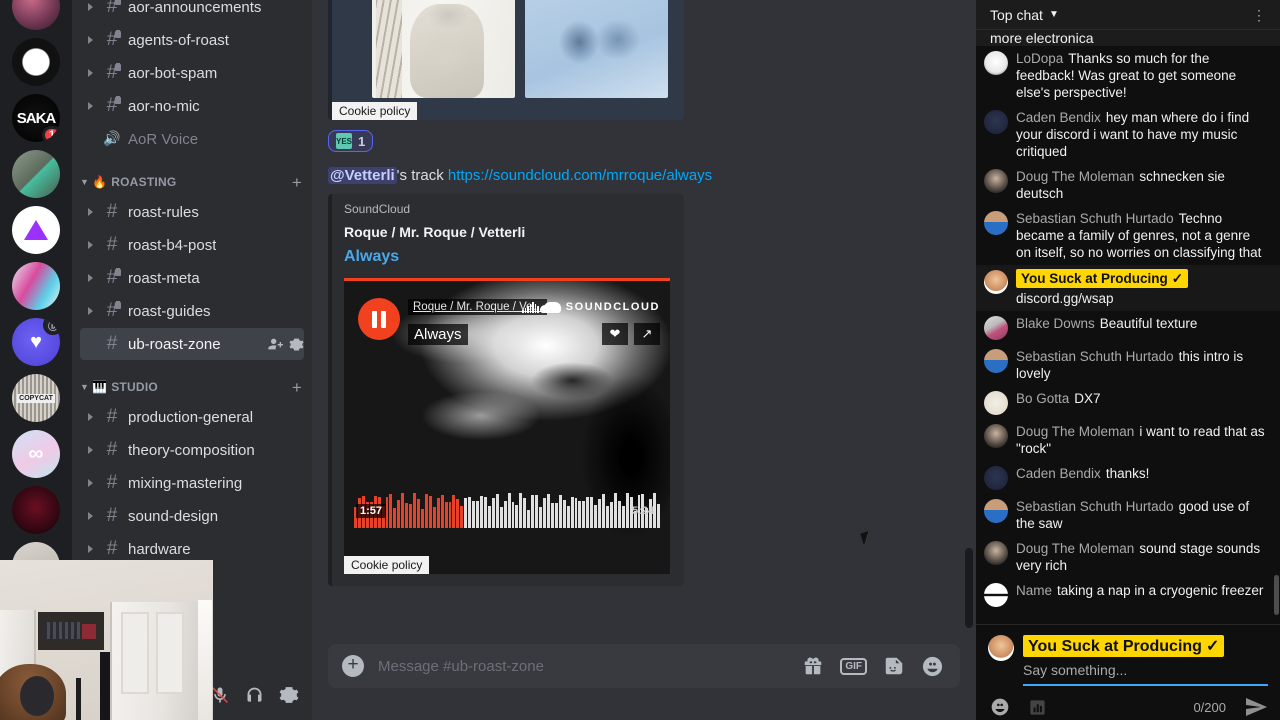 The image size is (1280, 720). What do you see at coordinates (36, 15) in the screenshot?
I see `server-flowers` at bounding box center [36, 15].